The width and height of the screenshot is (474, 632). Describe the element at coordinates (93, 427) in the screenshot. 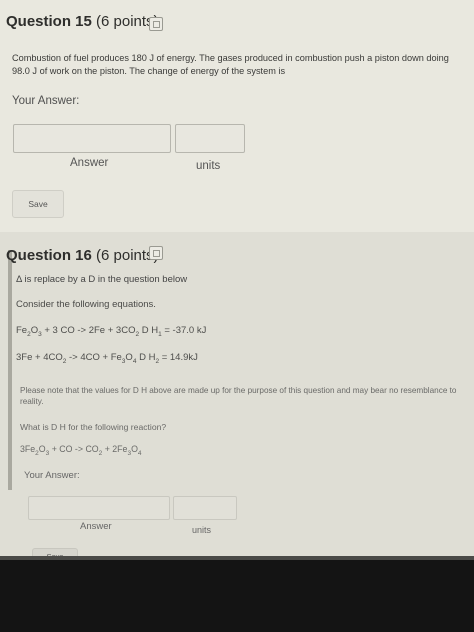

I see `prompt-text: What is D H for the following reaction?` at that location.